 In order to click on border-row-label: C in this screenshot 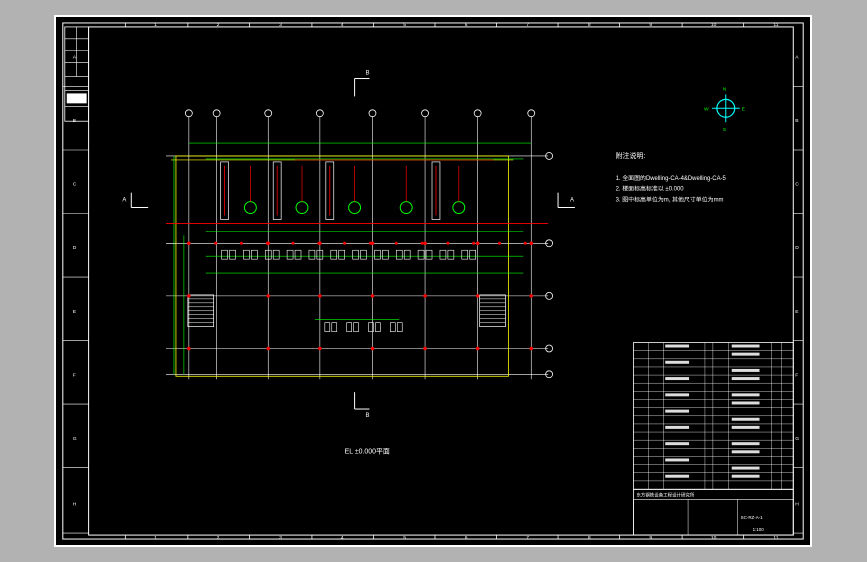, I will do `click(797, 185)`.